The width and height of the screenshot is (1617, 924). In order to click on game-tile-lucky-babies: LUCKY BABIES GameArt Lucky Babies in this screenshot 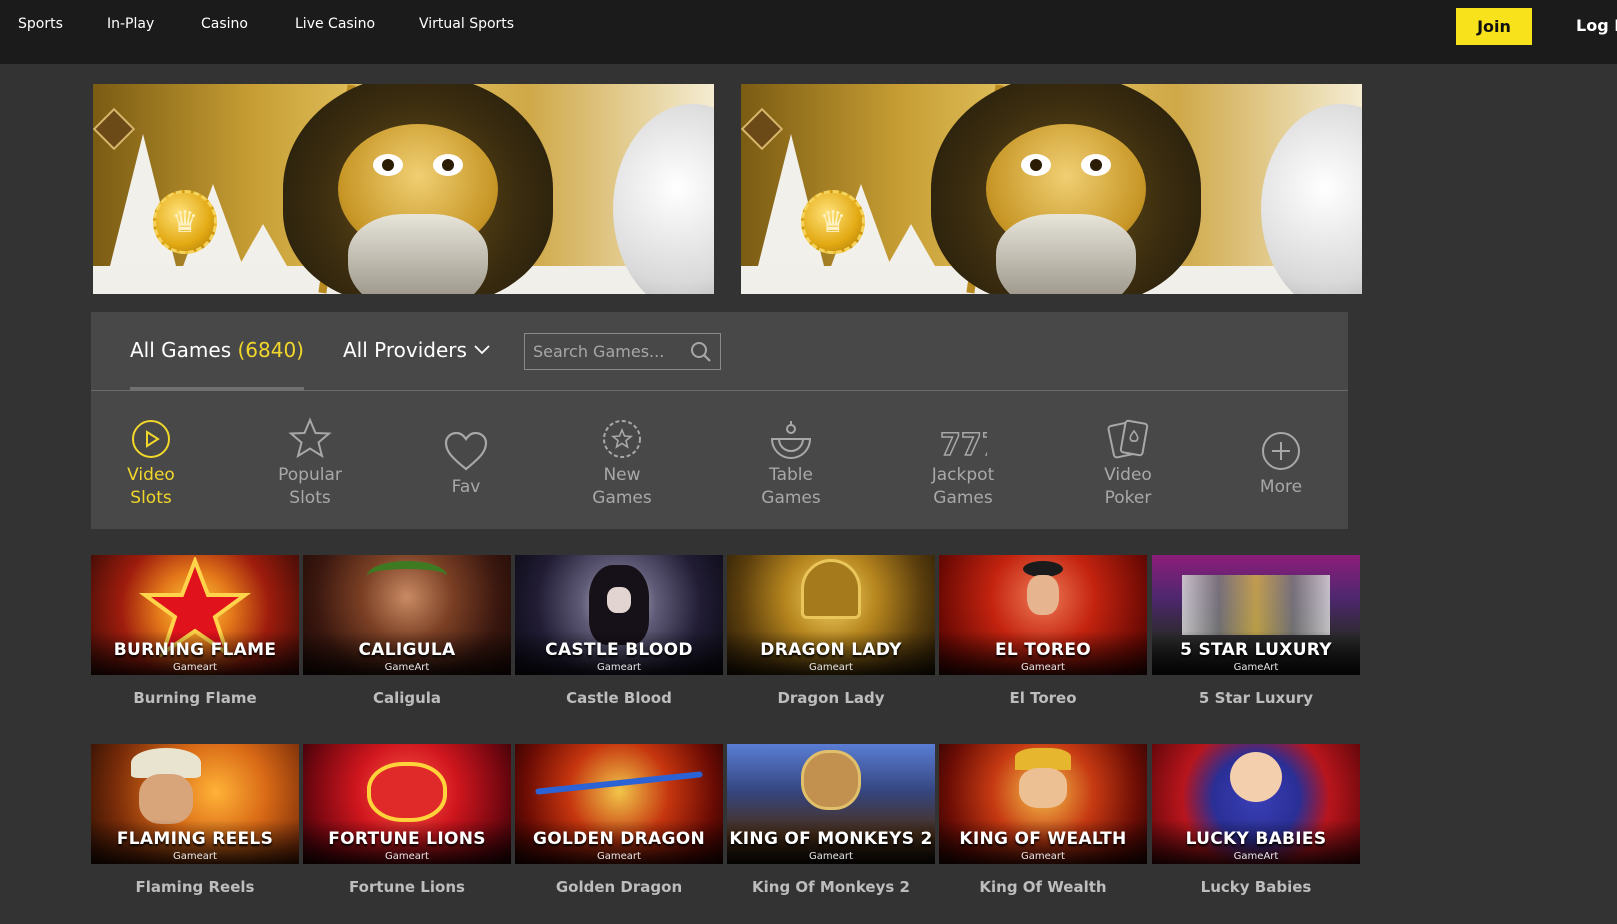, I will do `click(1256, 820)`.